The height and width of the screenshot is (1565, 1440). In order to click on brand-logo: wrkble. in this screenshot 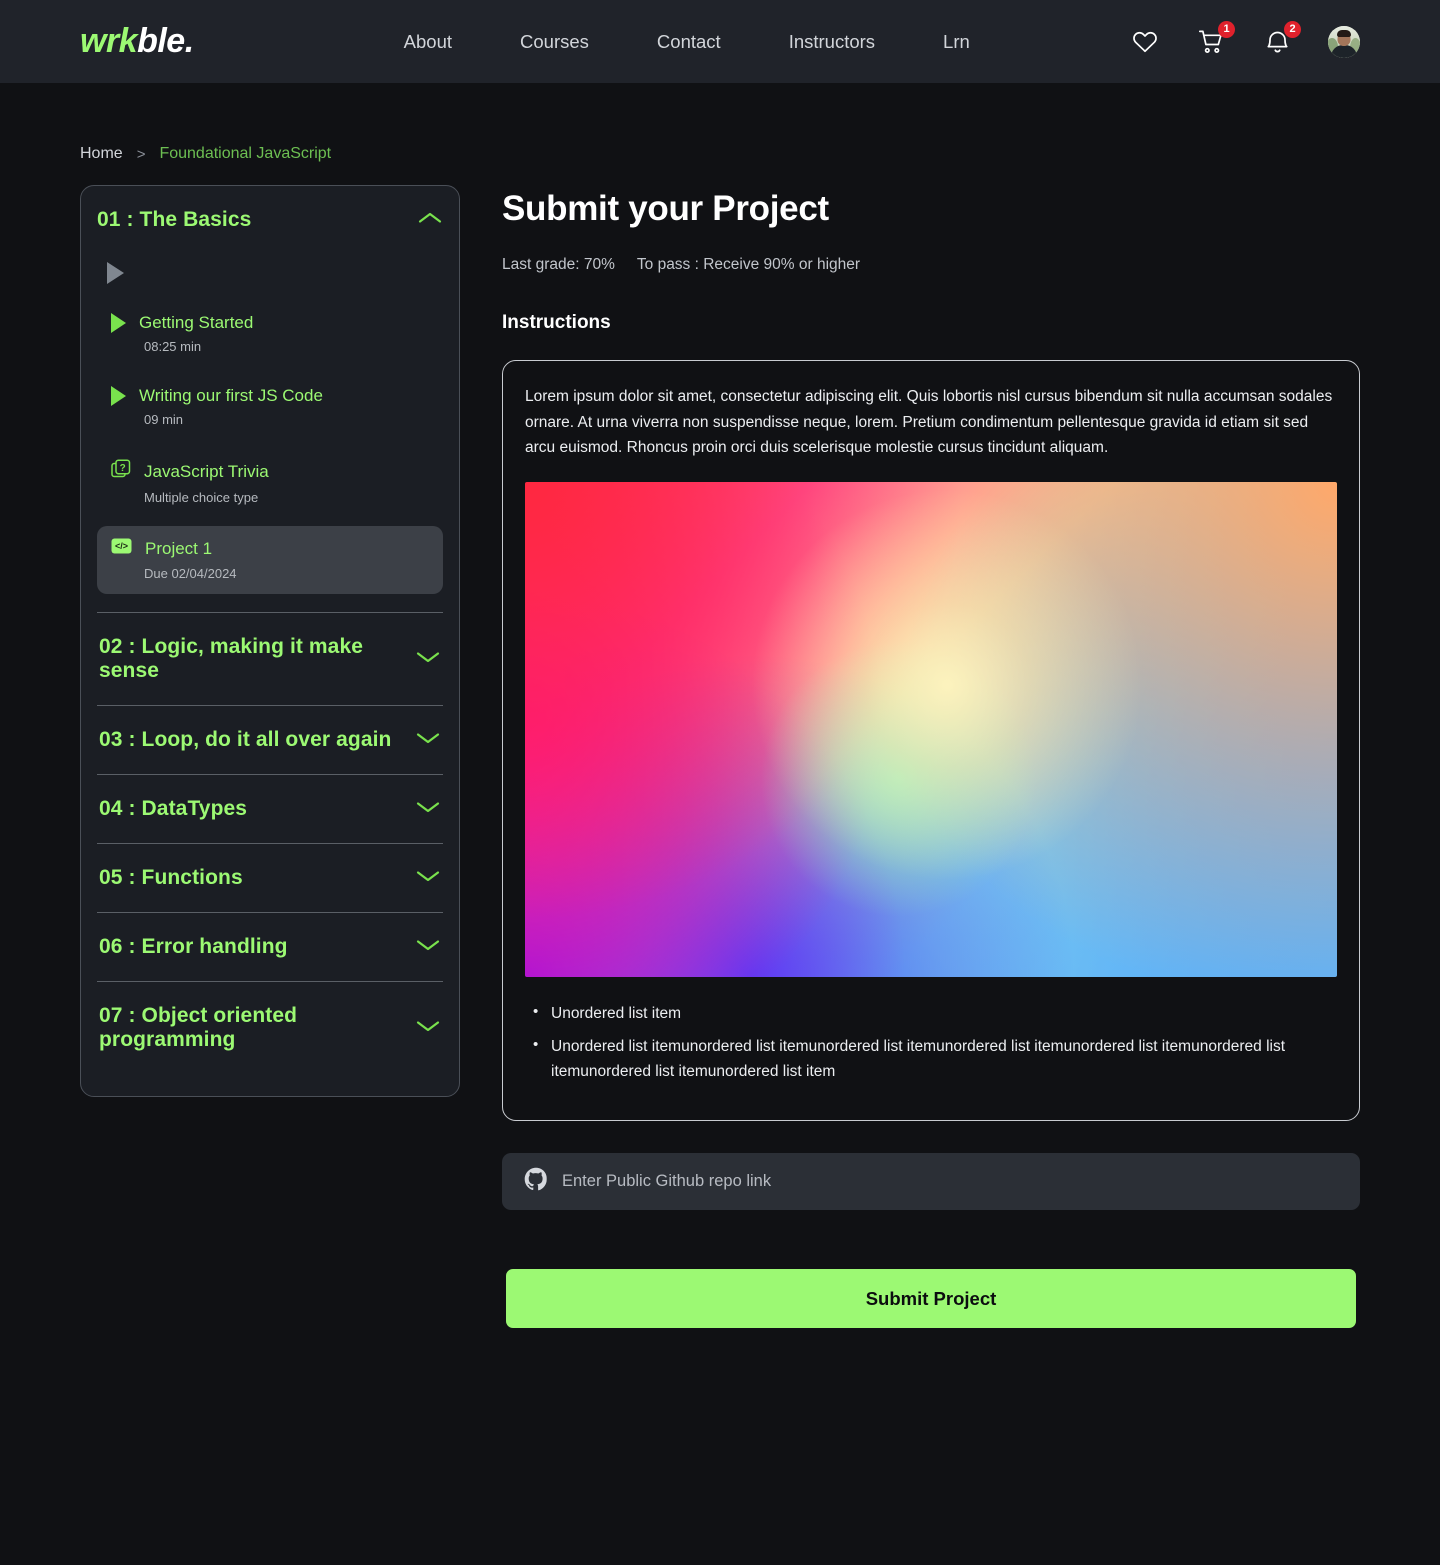, I will do `click(137, 41)`.